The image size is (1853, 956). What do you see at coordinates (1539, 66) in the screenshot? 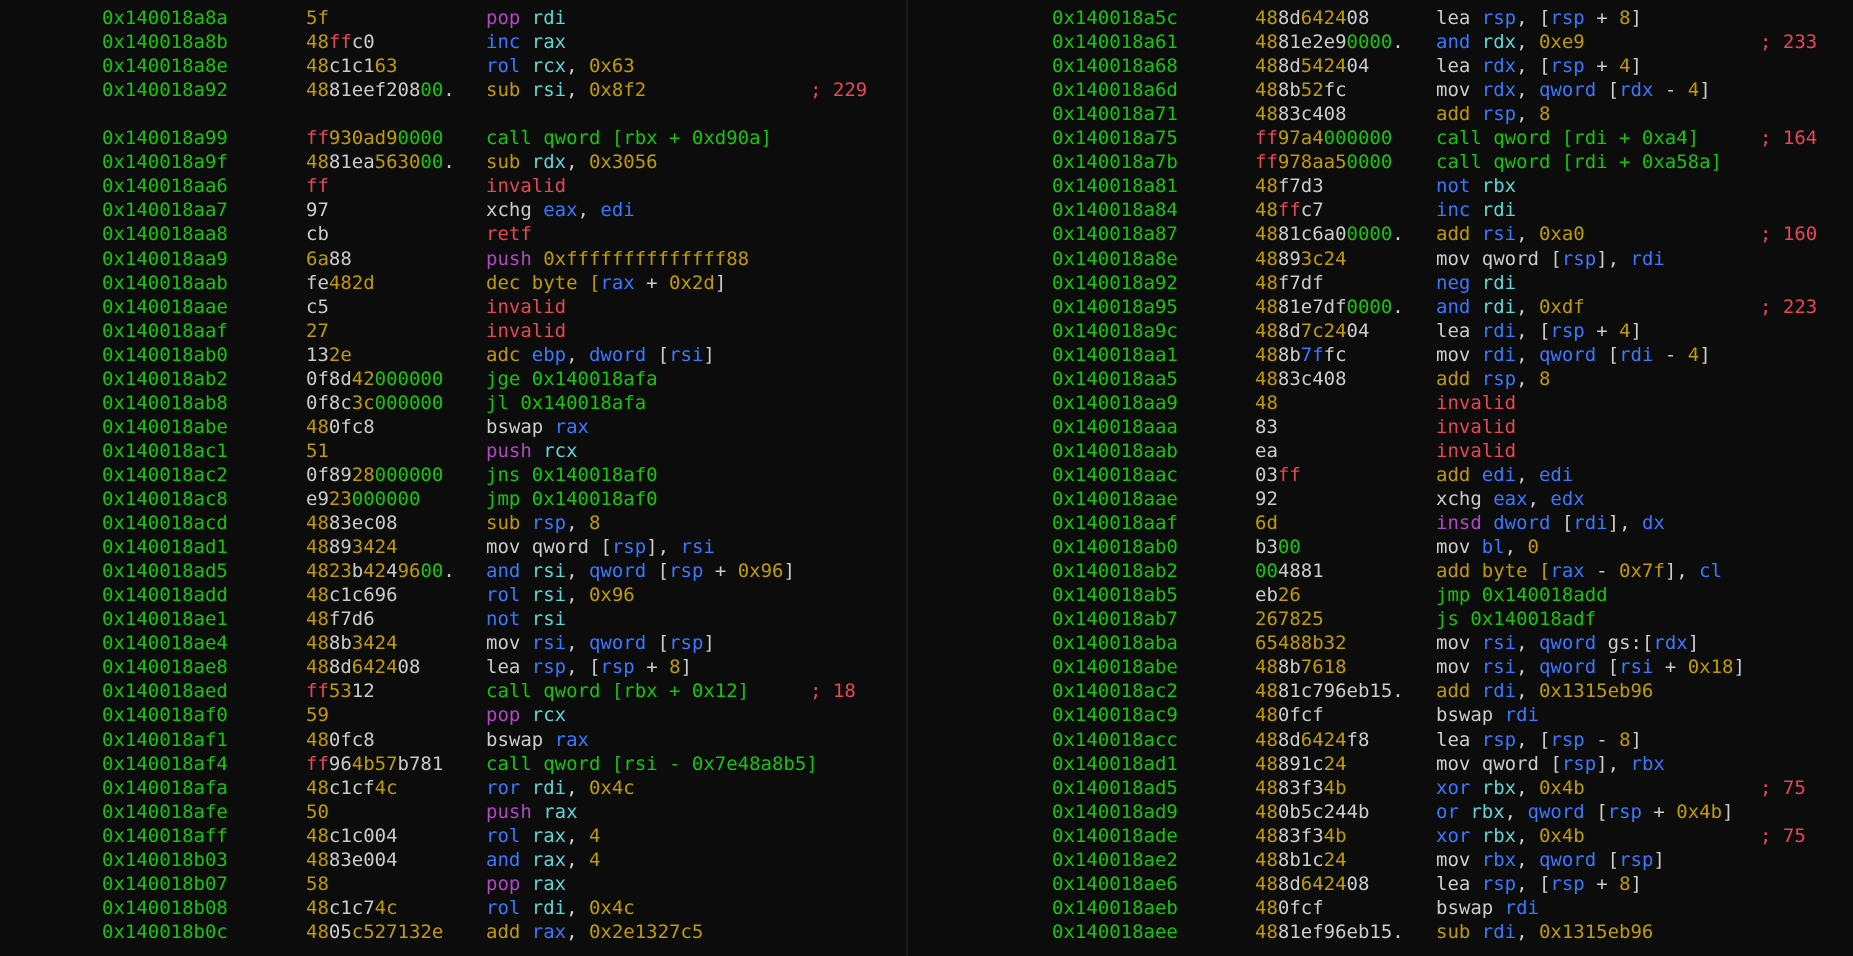
I see `instruction: lea rdx, [rsp + 4]` at bounding box center [1539, 66].